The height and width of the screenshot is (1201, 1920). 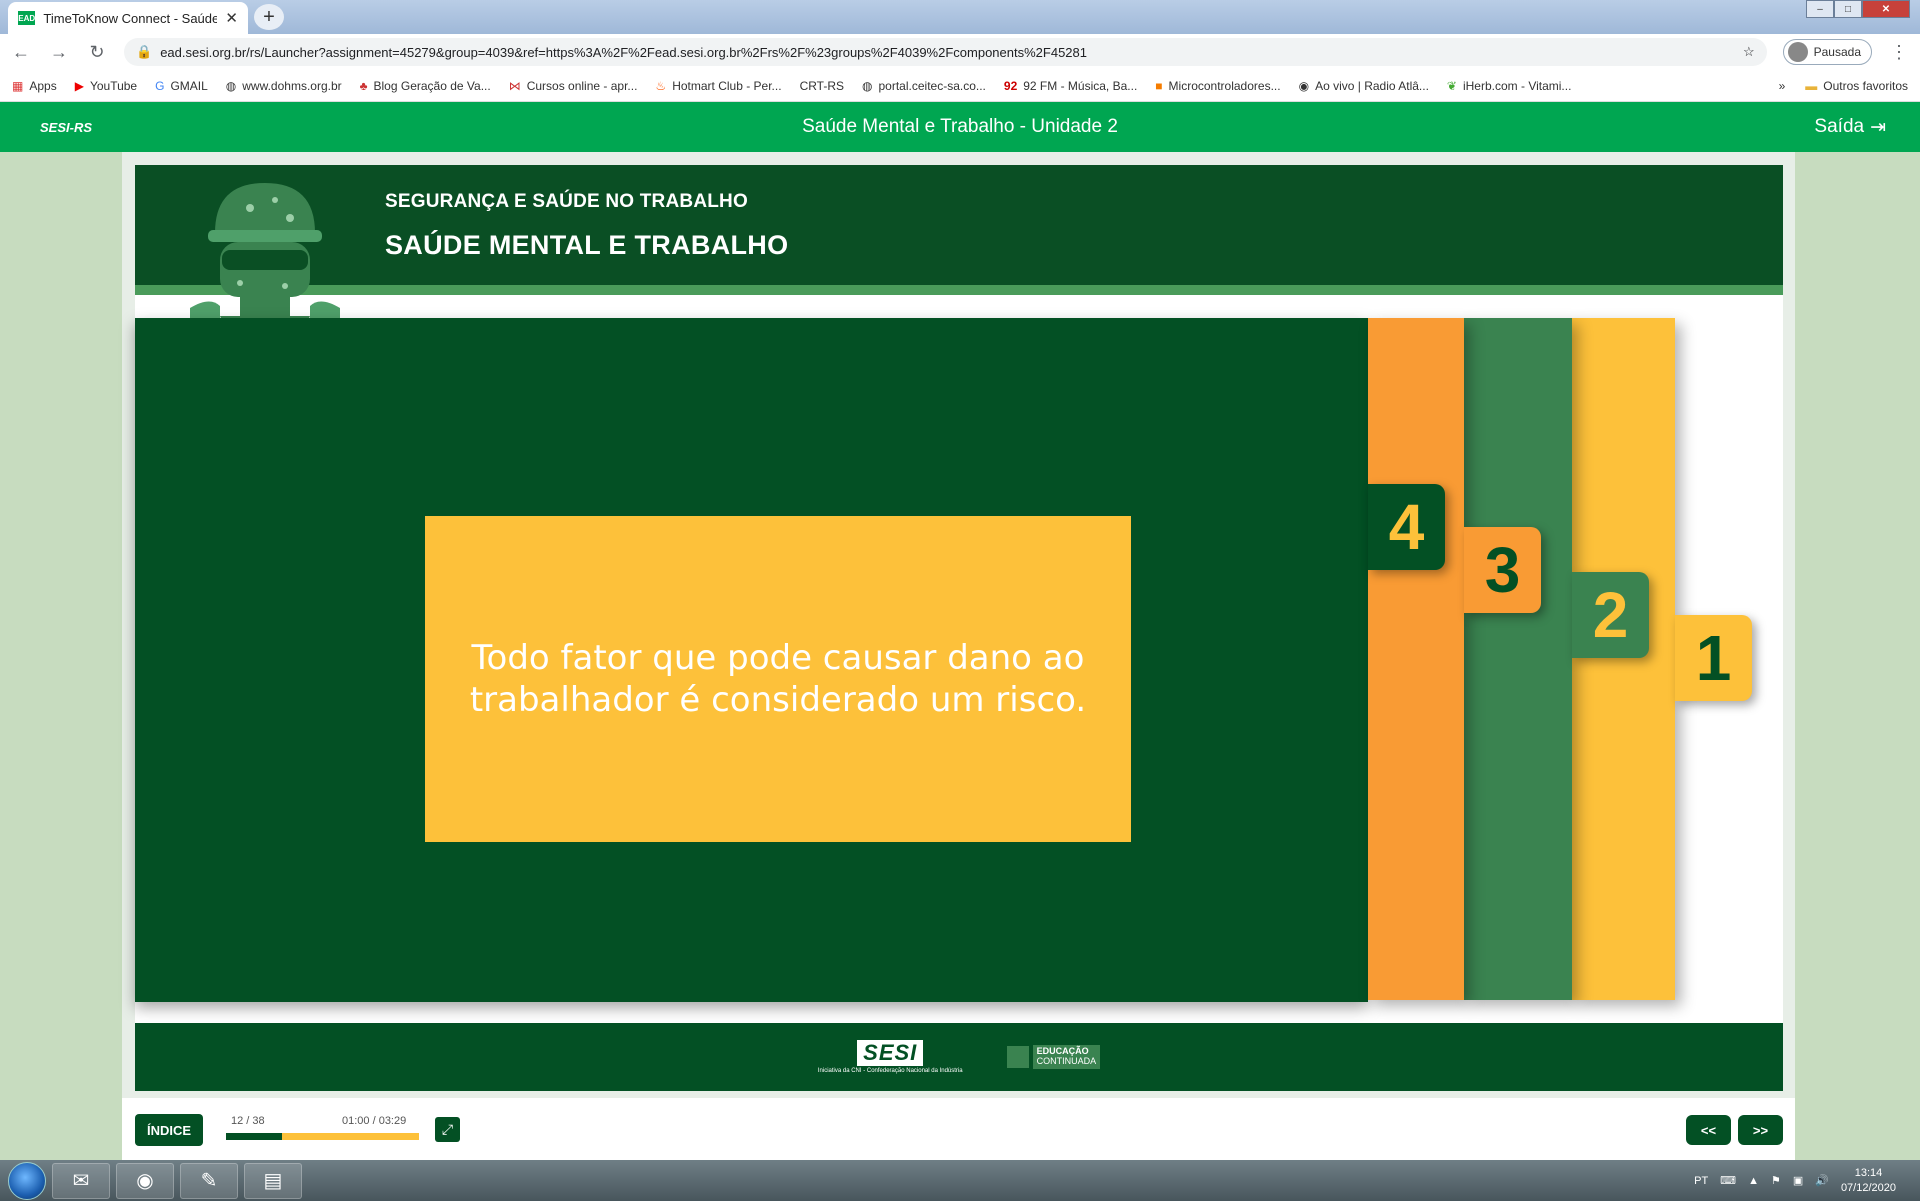 I want to click on bookmark-dohms: ◍ www.dohms.org.br, so click(x=284, y=86).